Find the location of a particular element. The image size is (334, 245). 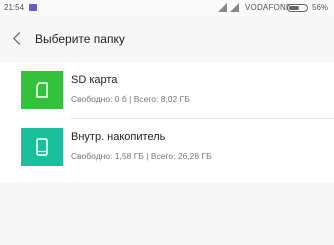

back-arrow-icon is located at coordinates (18, 39).